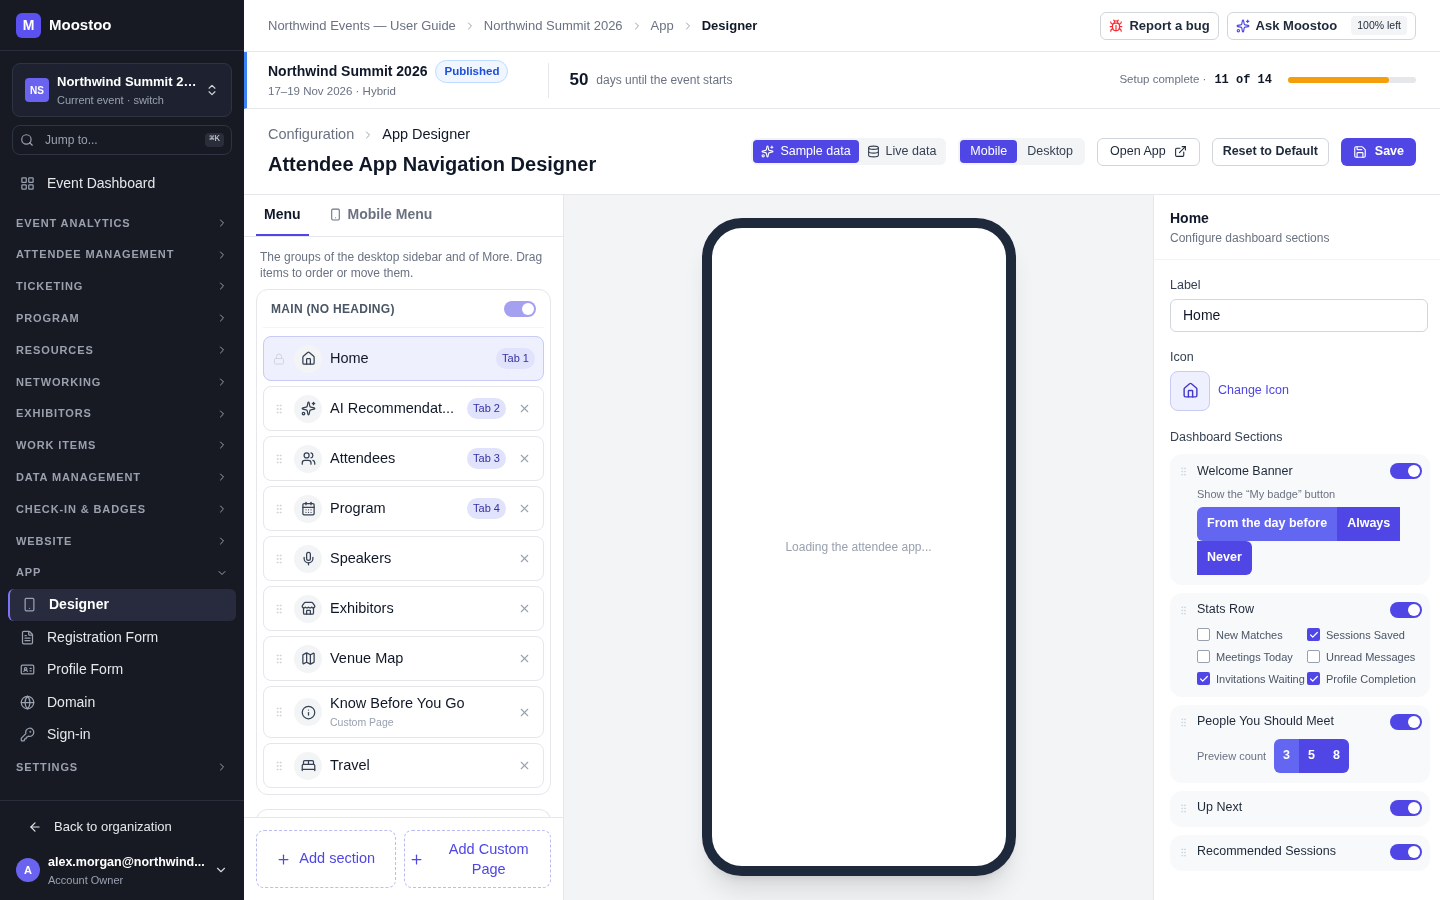  What do you see at coordinates (806, 151) in the screenshot?
I see `data-mode-tab: Sample data` at bounding box center [806, 151].